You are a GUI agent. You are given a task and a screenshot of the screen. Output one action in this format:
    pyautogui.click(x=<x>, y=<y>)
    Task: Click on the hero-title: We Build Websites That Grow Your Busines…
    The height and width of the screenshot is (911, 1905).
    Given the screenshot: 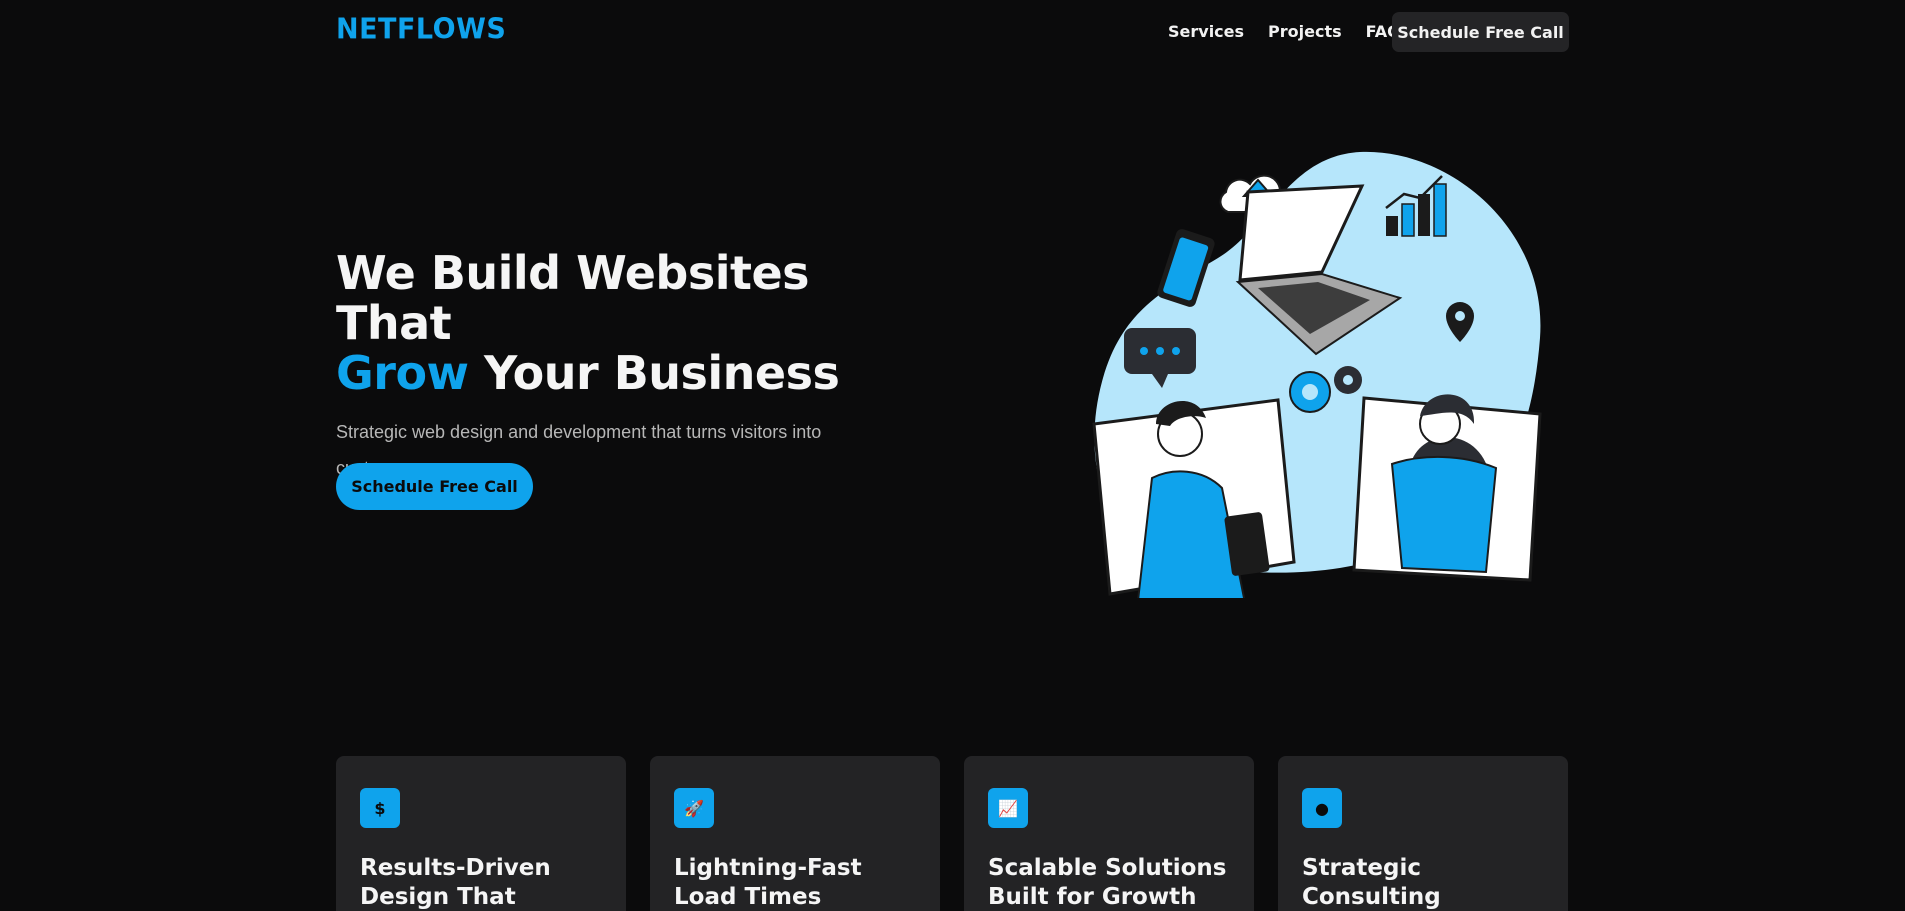 What is the action you would take?
    pyautogui.click(x=616, y=323)
    